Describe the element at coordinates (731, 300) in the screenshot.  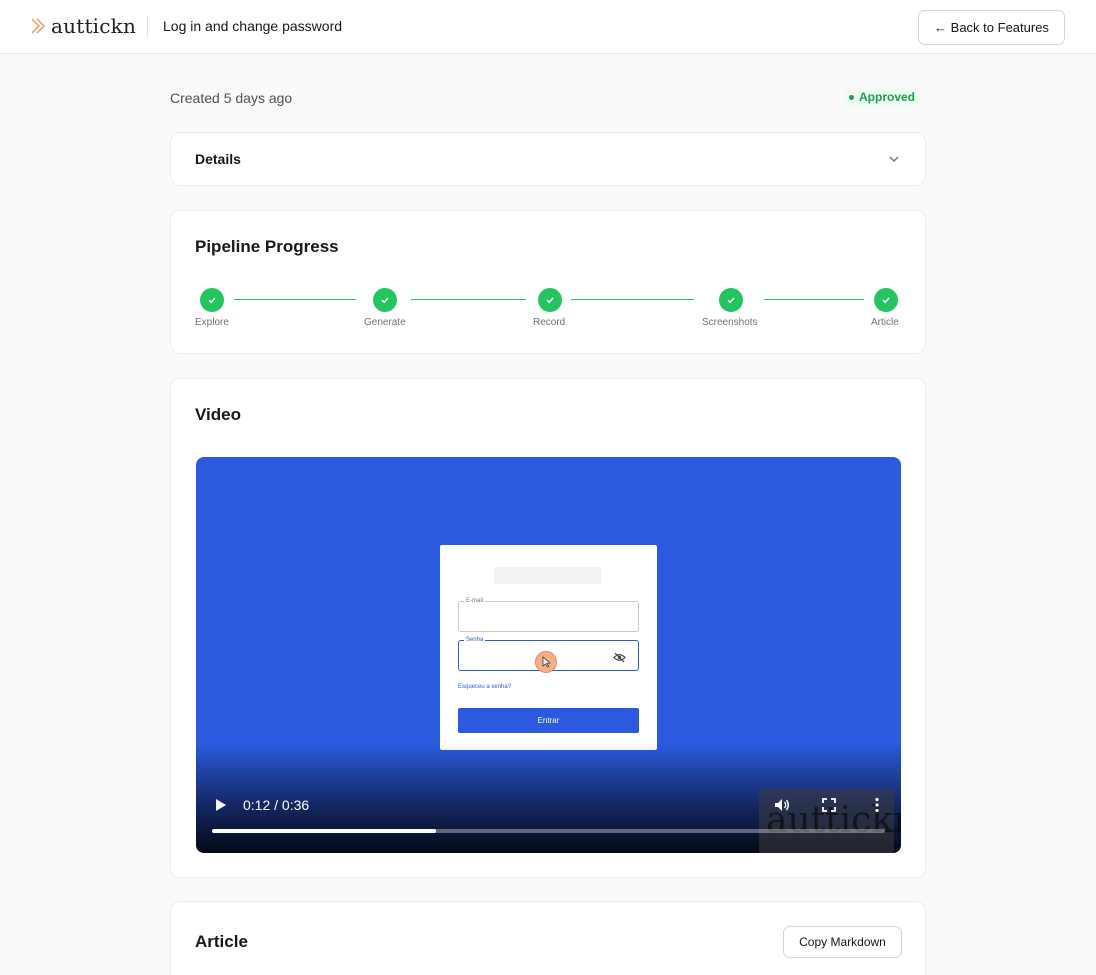
I see `step-screenshots-check-icon` at that location.